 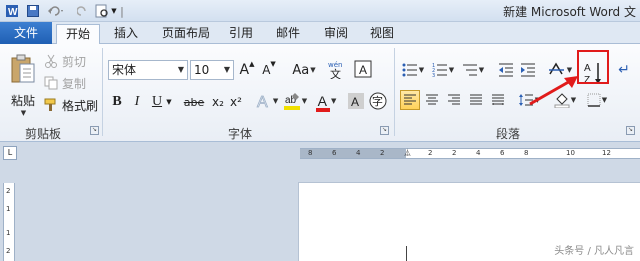 What do you see at coordinates (74, 83) in the screenshot?
I see `copy-label: 复制` at bounding box center [74, 83].